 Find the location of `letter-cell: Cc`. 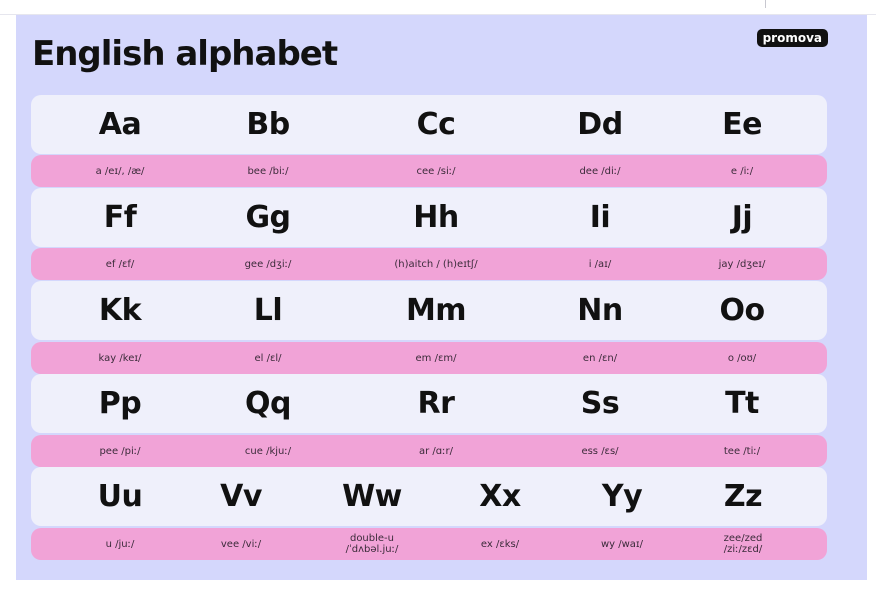

letter-cell: Cc is located at coordinates (436, 124).